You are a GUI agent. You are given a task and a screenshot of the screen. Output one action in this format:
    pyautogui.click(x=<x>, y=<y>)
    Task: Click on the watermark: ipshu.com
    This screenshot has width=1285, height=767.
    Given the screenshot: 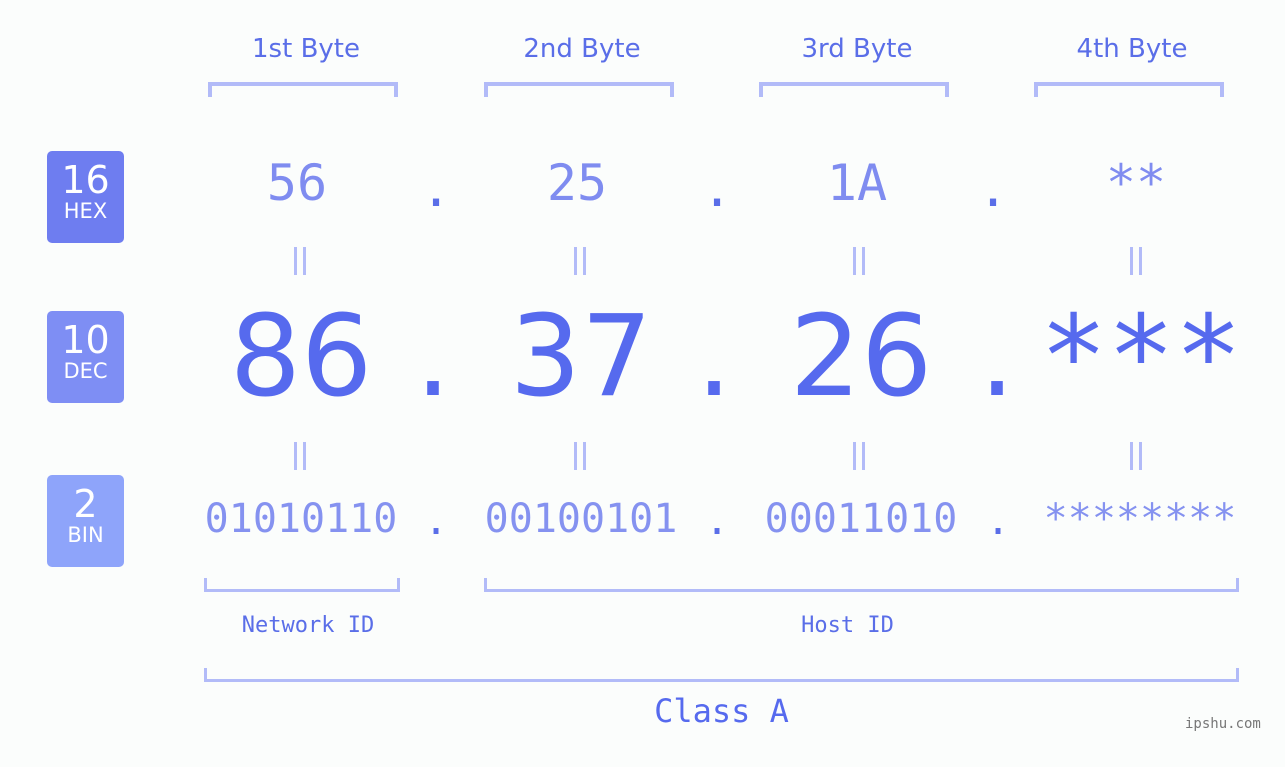 What is the action you would take?
    pyautogui.click(x=1223, y=724)
    